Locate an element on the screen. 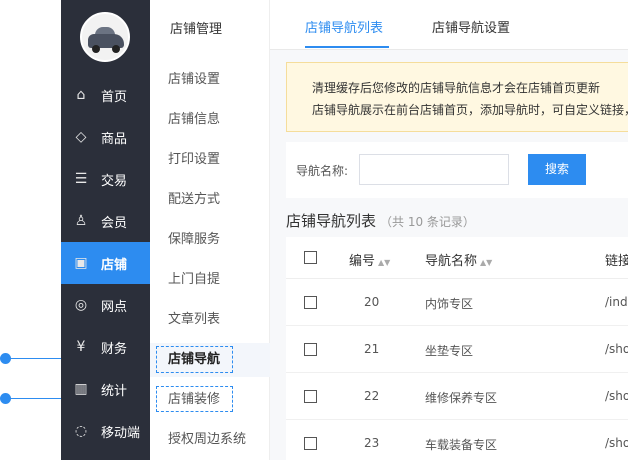 This screenshot has width=628, height=460. yuan-icon: ¥ is located at coordinates (81, 347).